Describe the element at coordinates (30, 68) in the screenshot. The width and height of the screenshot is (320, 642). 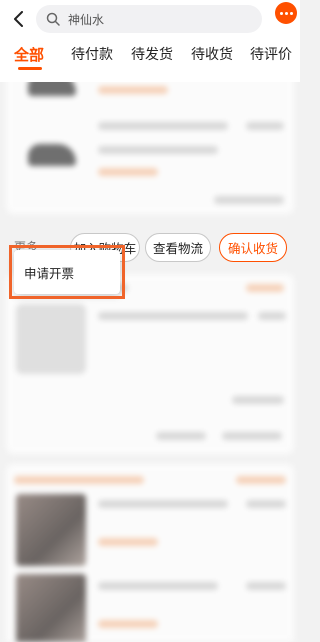
I see `active-tab-indicator` at that location.